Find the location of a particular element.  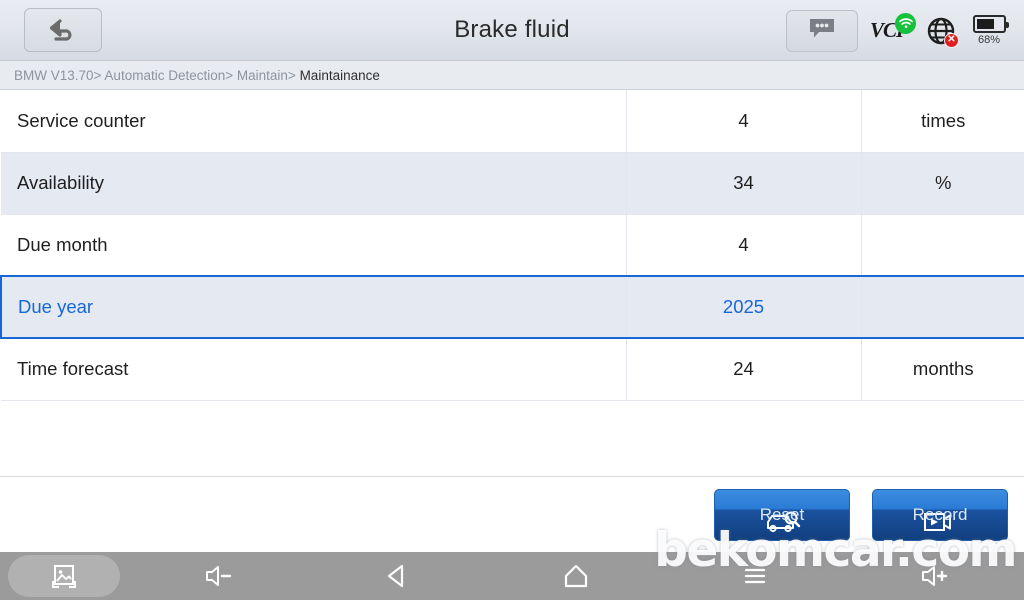

row-unit: times is located at coordinates (942, 121).